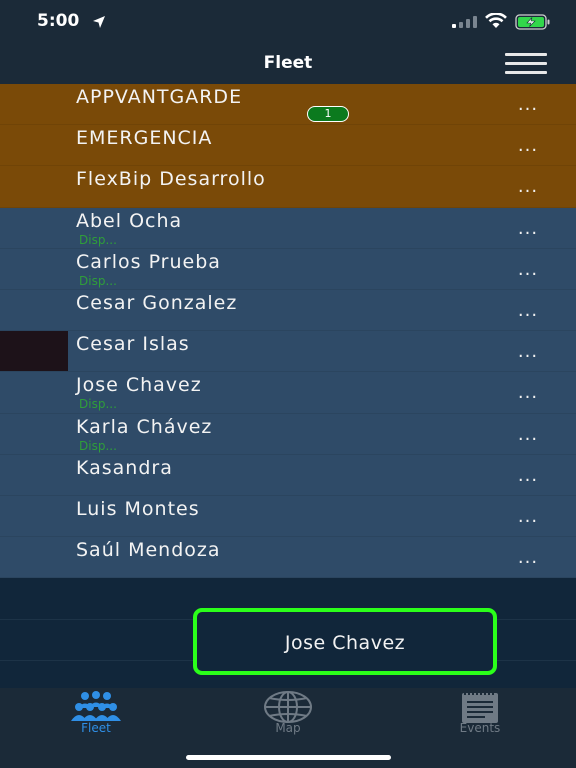  Describe the element at coordinates (138, 508) in the screenshot. I see `unit-name: Luis Montes` at that location.